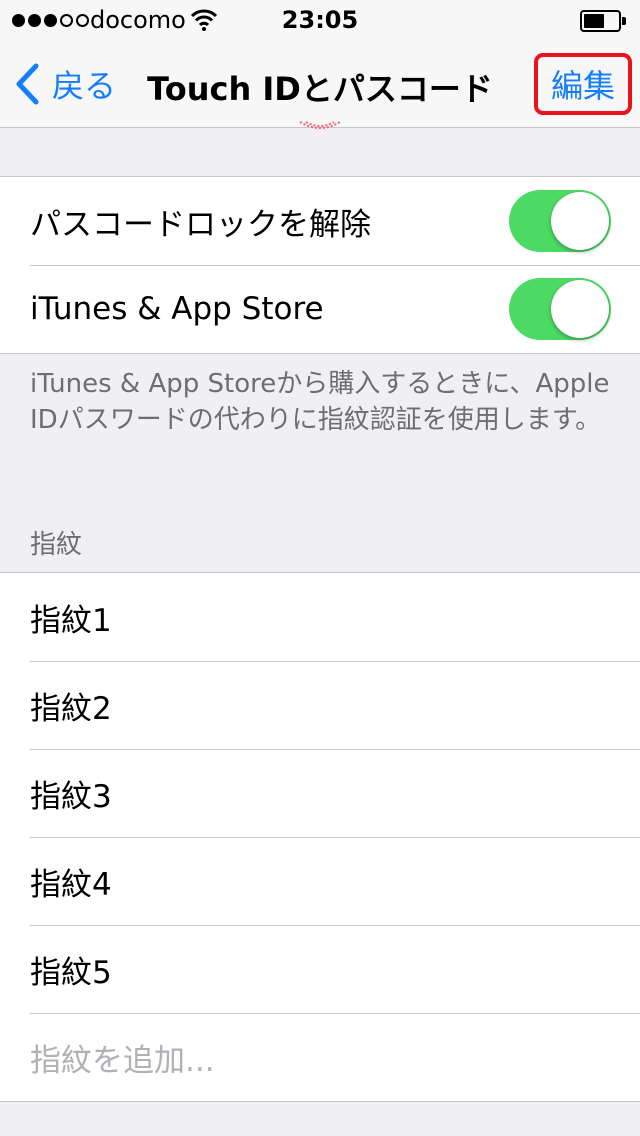  Describe the element at coordinates (320, 881) in the screenshot. I see `fingerprint-row-4: 指紋4` at that location.